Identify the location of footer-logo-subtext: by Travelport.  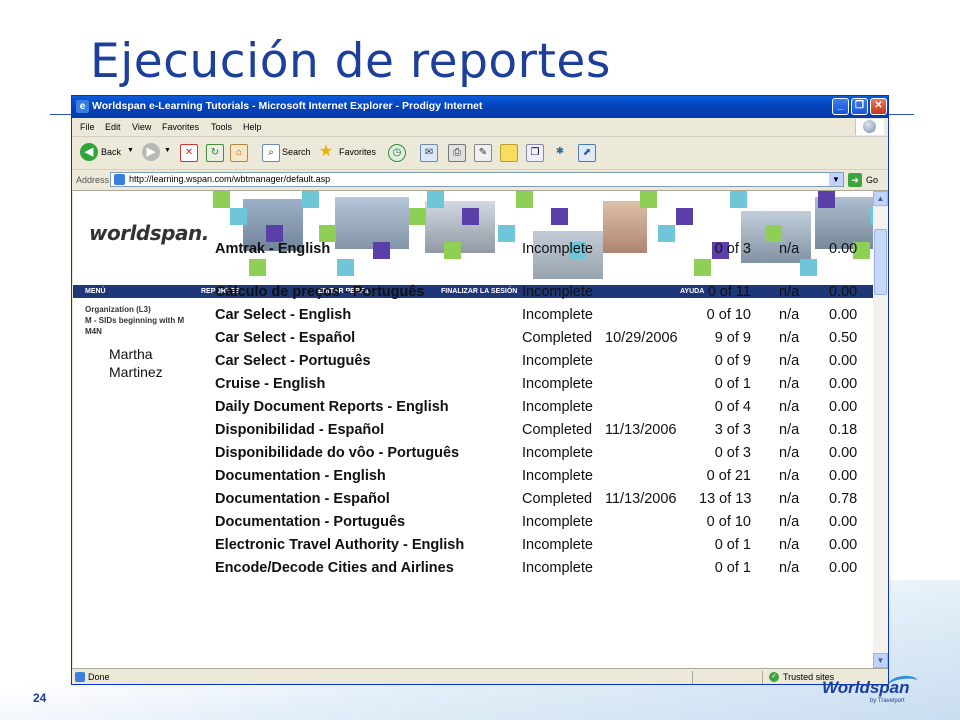
(887, 701).